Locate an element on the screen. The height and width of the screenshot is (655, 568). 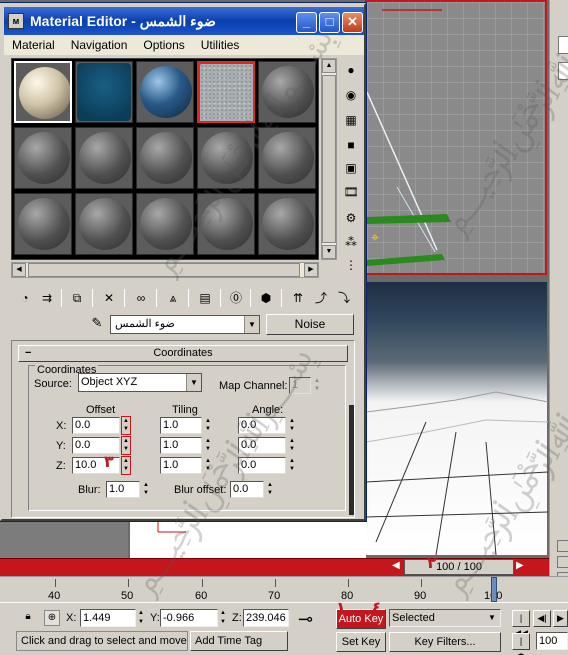
front-viewport is located at coordinates (248, 538).